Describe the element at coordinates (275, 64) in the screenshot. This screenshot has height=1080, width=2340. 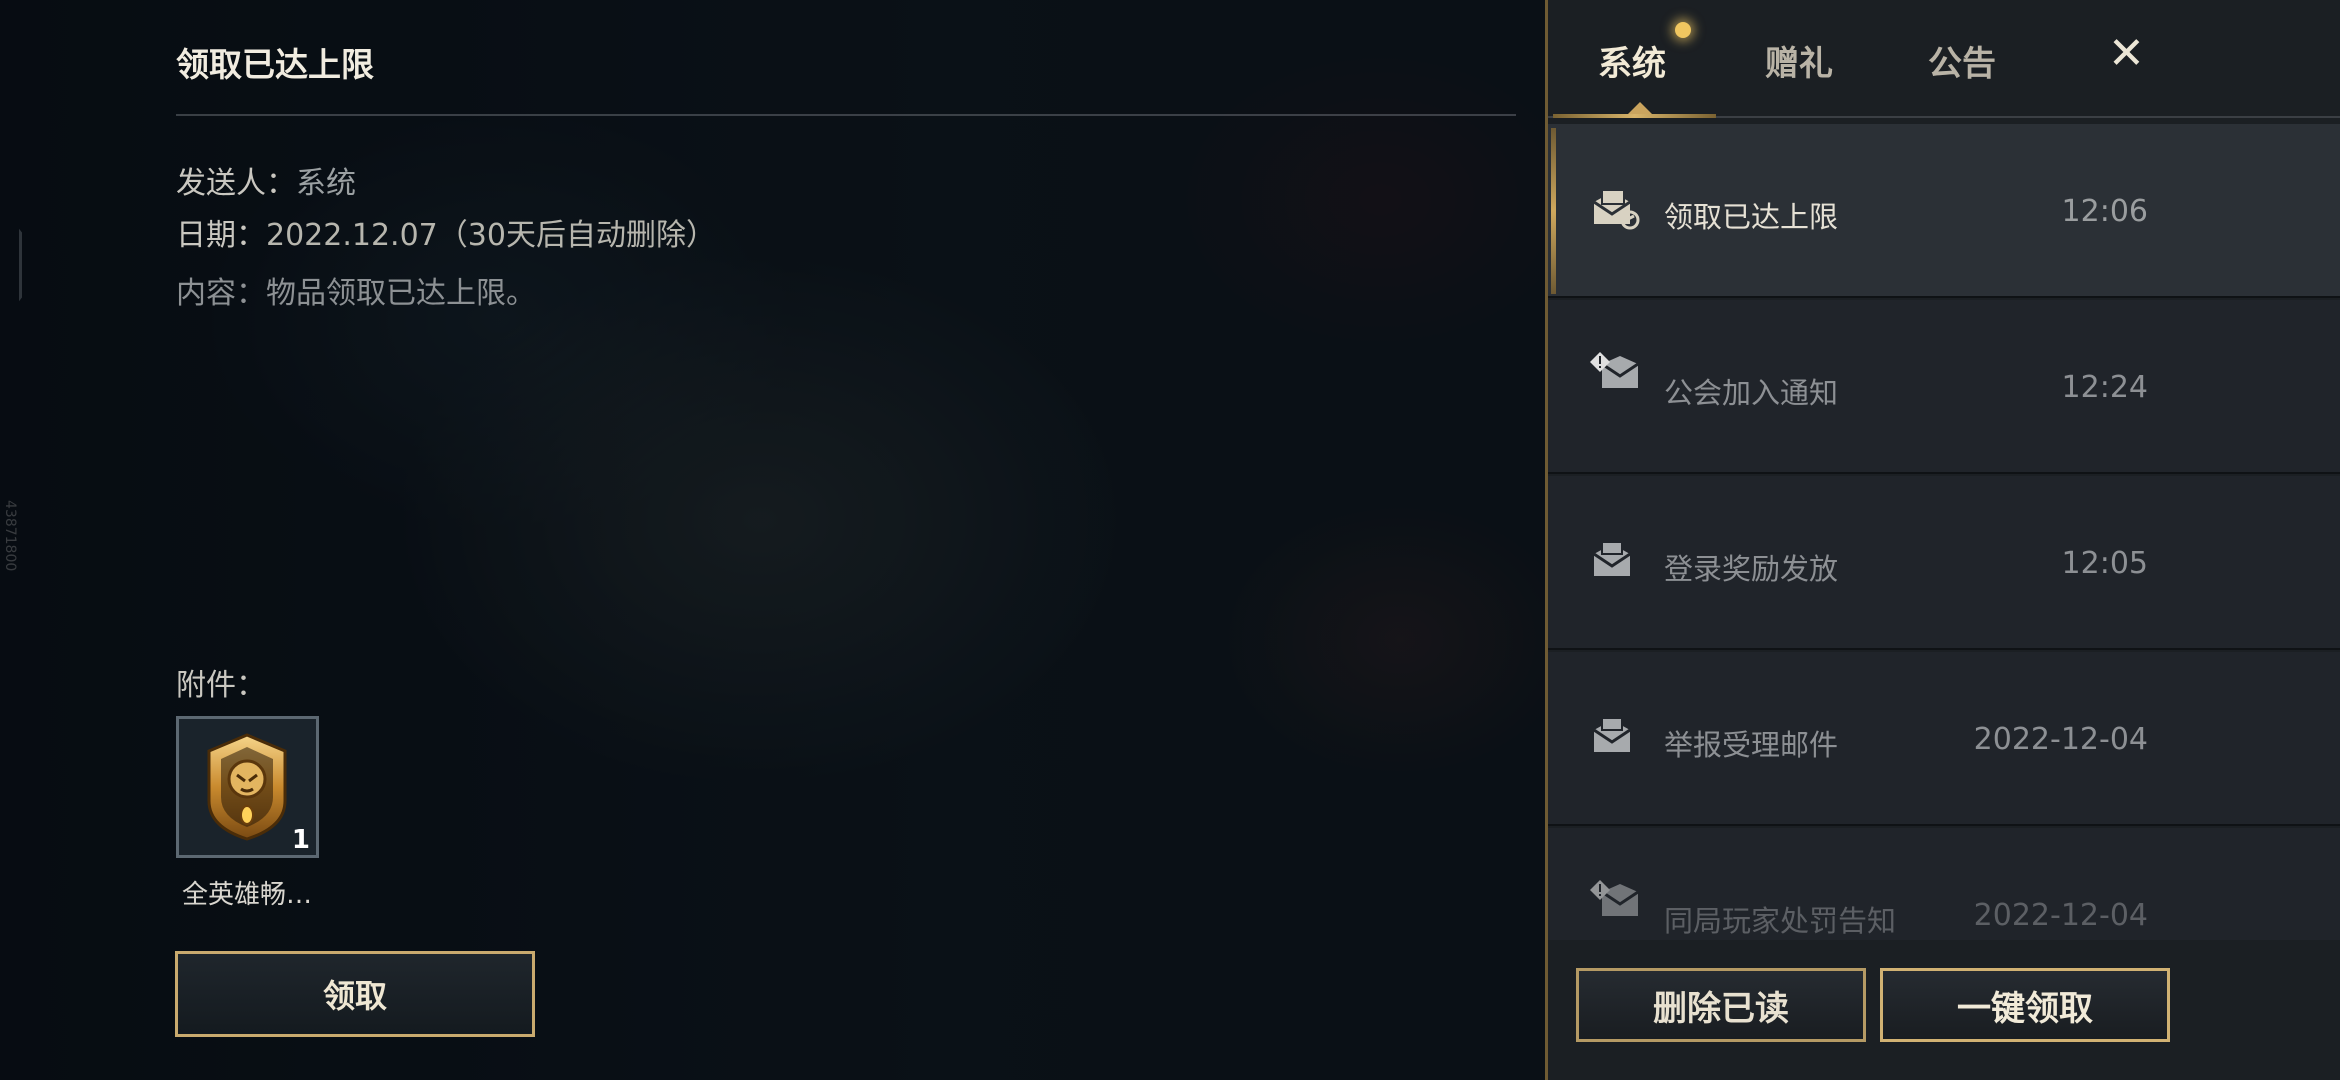
I see `mail-detail-title: 领取已达上限` at that location.